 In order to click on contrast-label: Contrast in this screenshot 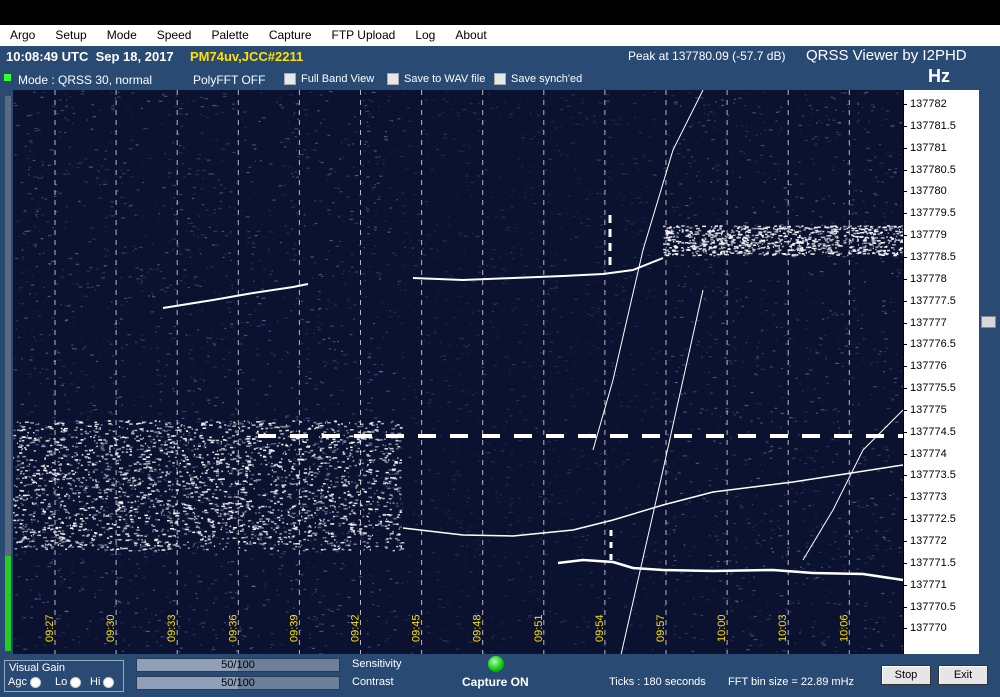, I will do `click(373, 682)`.